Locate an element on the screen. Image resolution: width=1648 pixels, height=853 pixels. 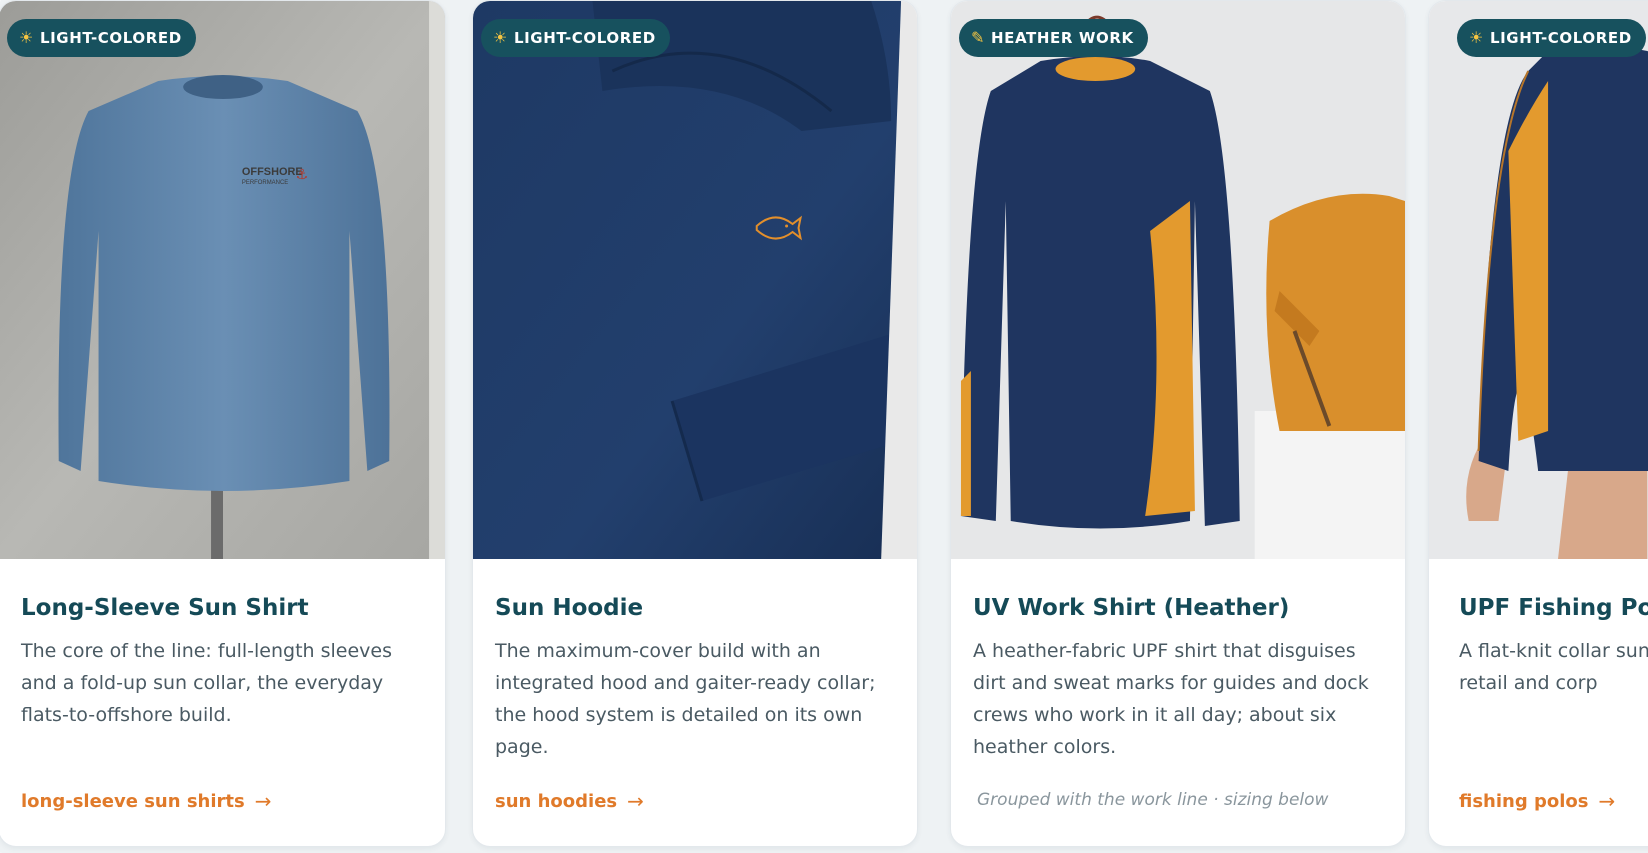
badge-heather-work: ✎ HEATHER WORK is located at coordinates (1053, 38).